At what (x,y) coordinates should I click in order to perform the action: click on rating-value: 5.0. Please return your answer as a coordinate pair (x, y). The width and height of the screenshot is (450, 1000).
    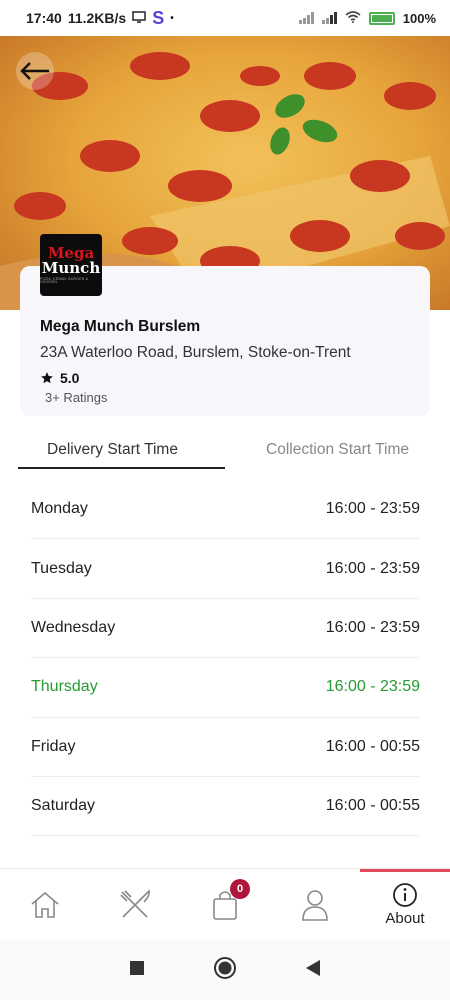
    Looking at the image, I should click on (70, 378).